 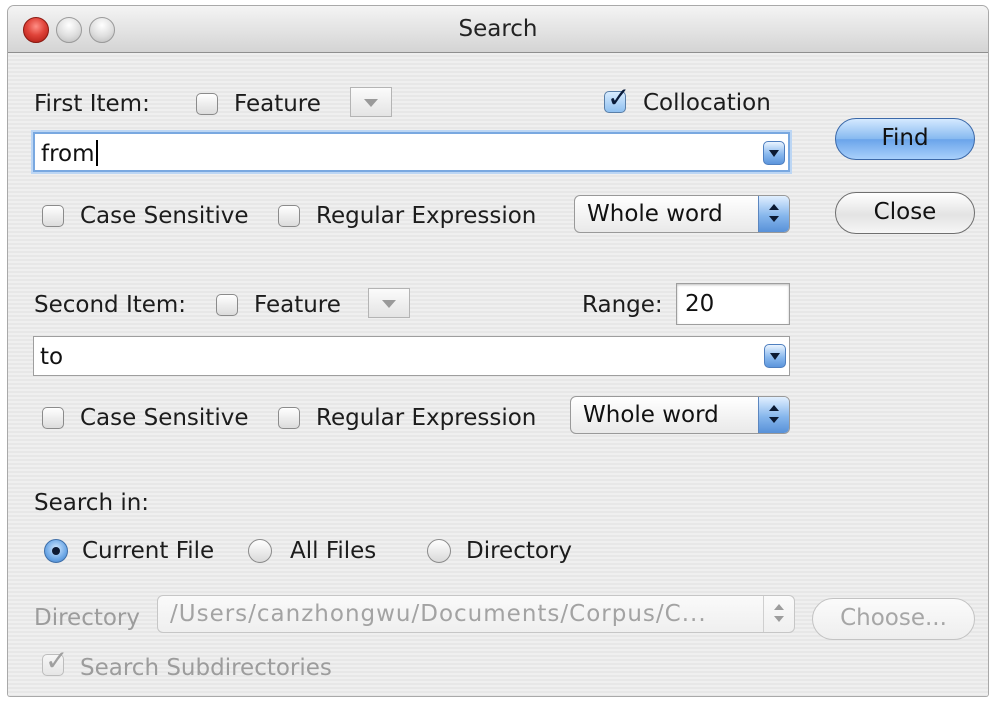 I want to click on range-input: 20, so click(x=733, y=304).